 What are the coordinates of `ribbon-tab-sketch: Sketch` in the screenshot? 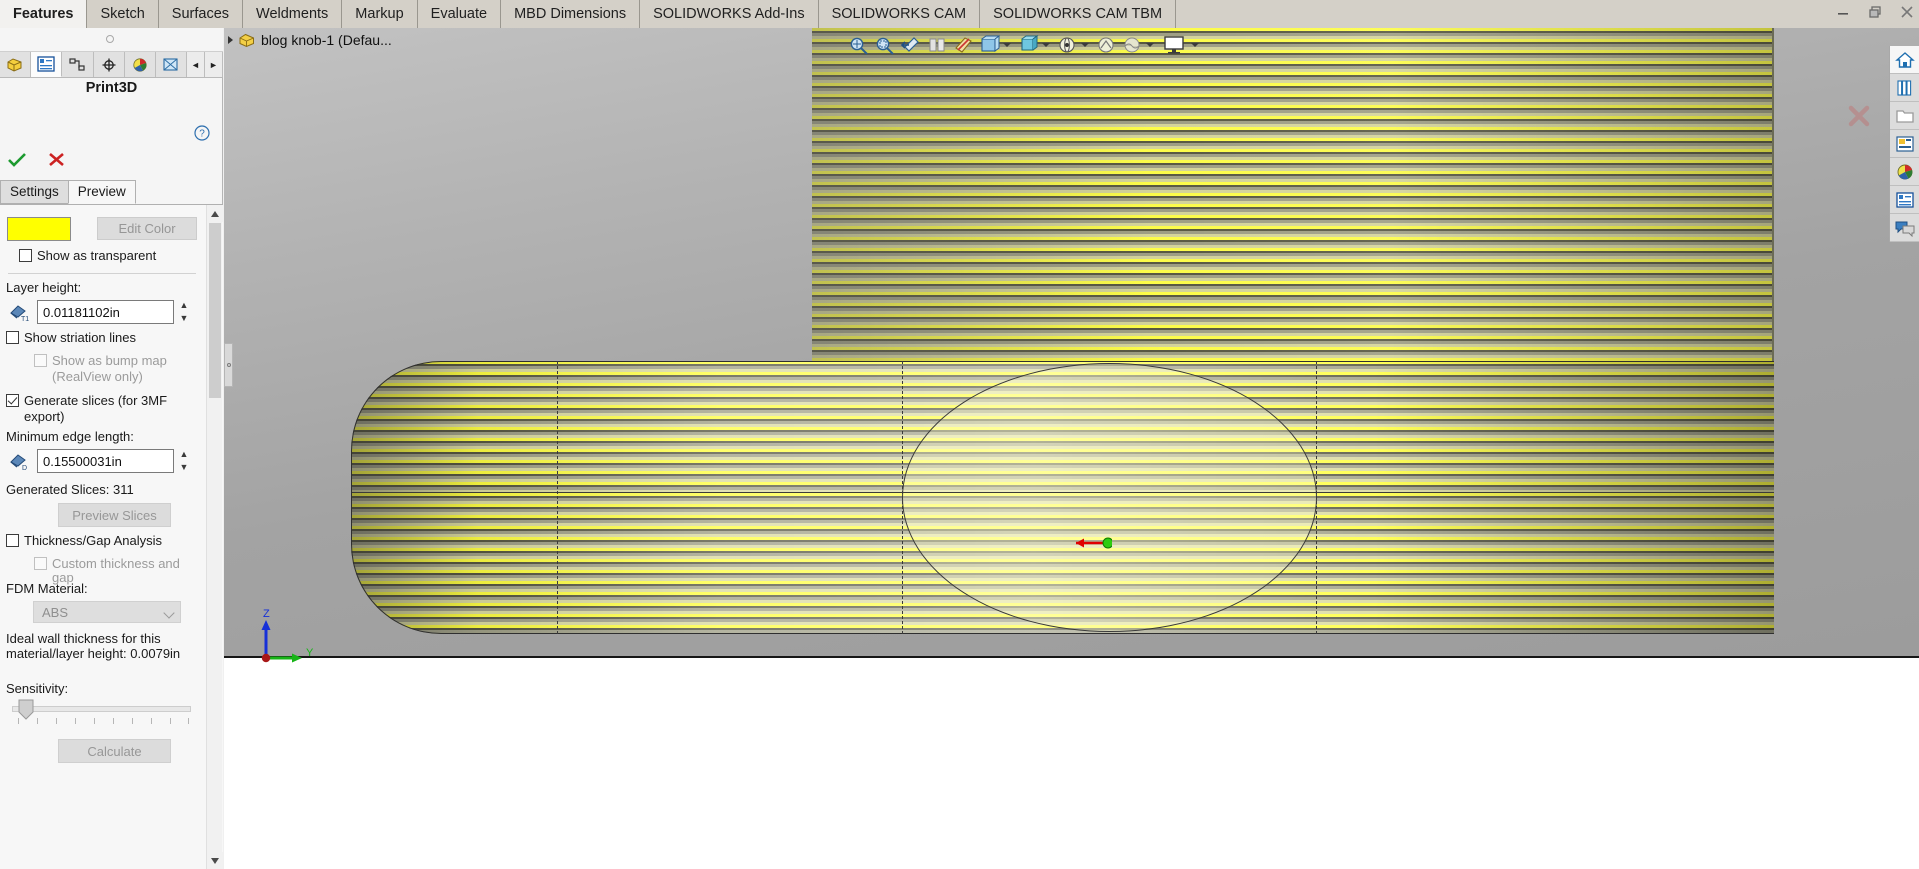 It's located at (123, 14).